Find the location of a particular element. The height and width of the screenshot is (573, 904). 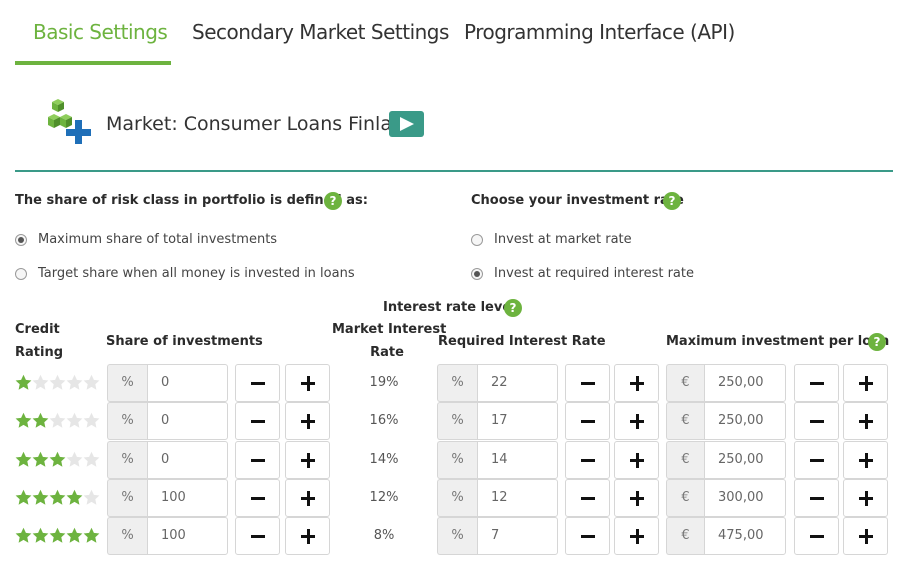

market-blocks-plus-icon is located at coordinates (70, 123).